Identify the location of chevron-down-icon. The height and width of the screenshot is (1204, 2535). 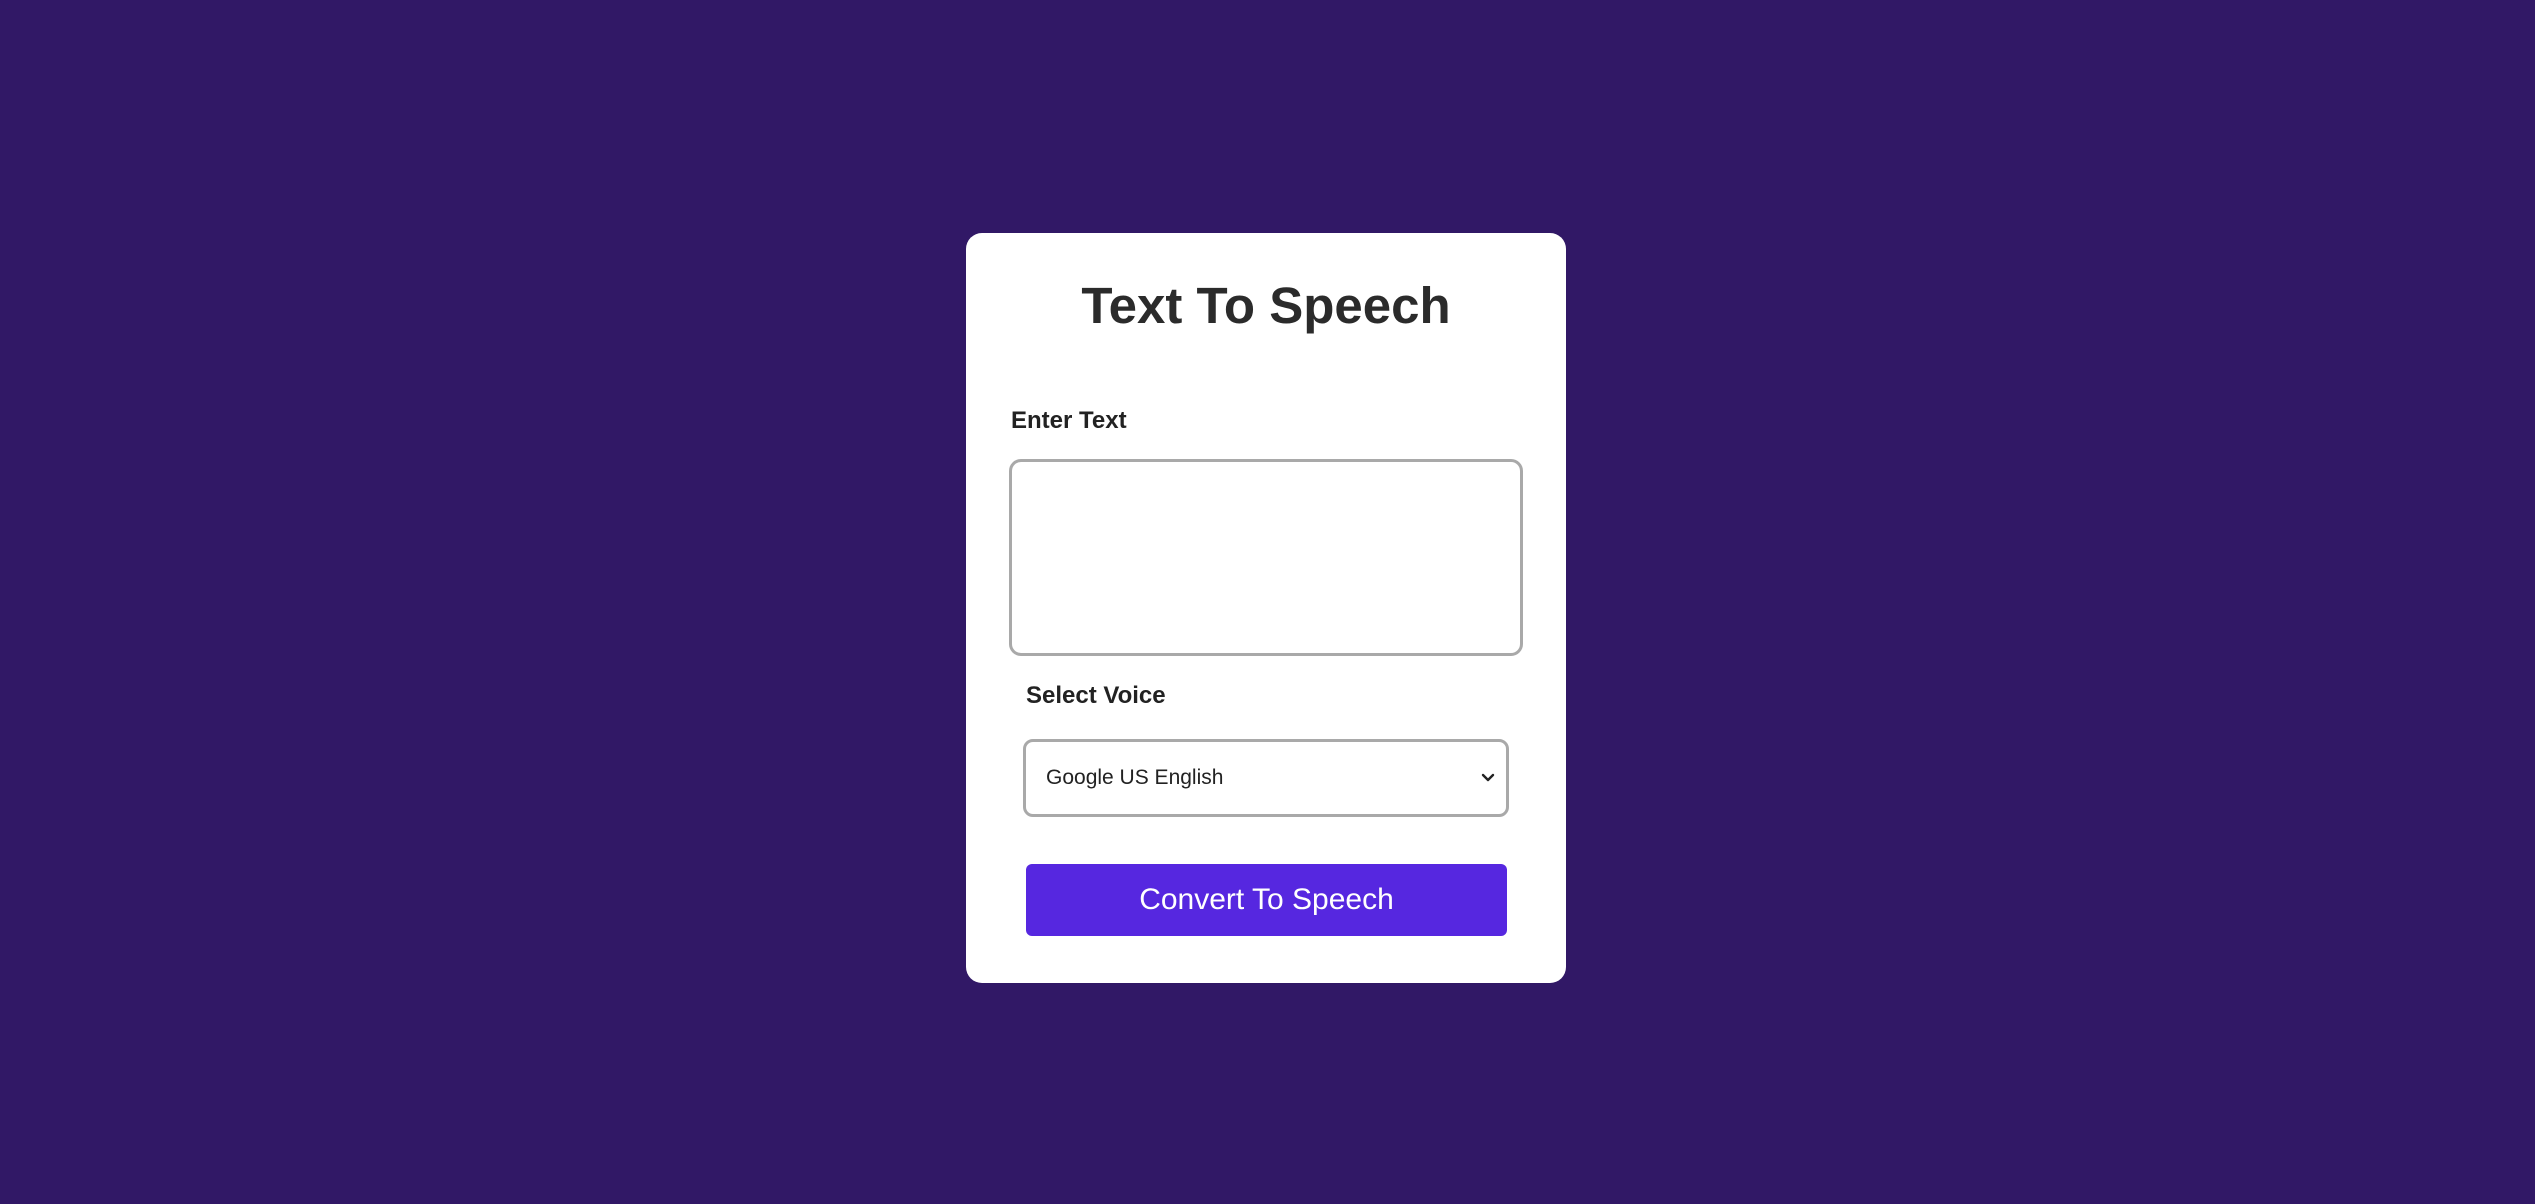
(1488, 777).